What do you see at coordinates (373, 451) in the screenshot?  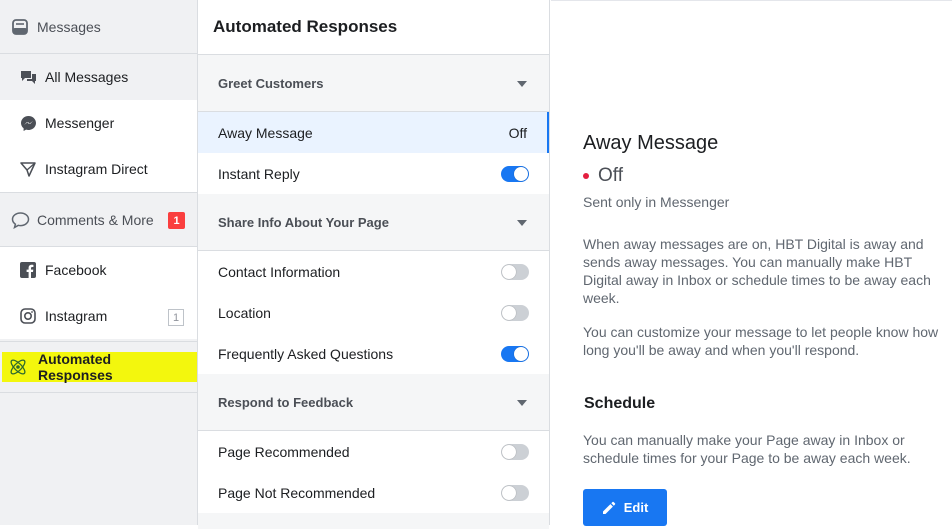 I see `row-page-recommended: Page Recommended` at bounding box center [373, 451].